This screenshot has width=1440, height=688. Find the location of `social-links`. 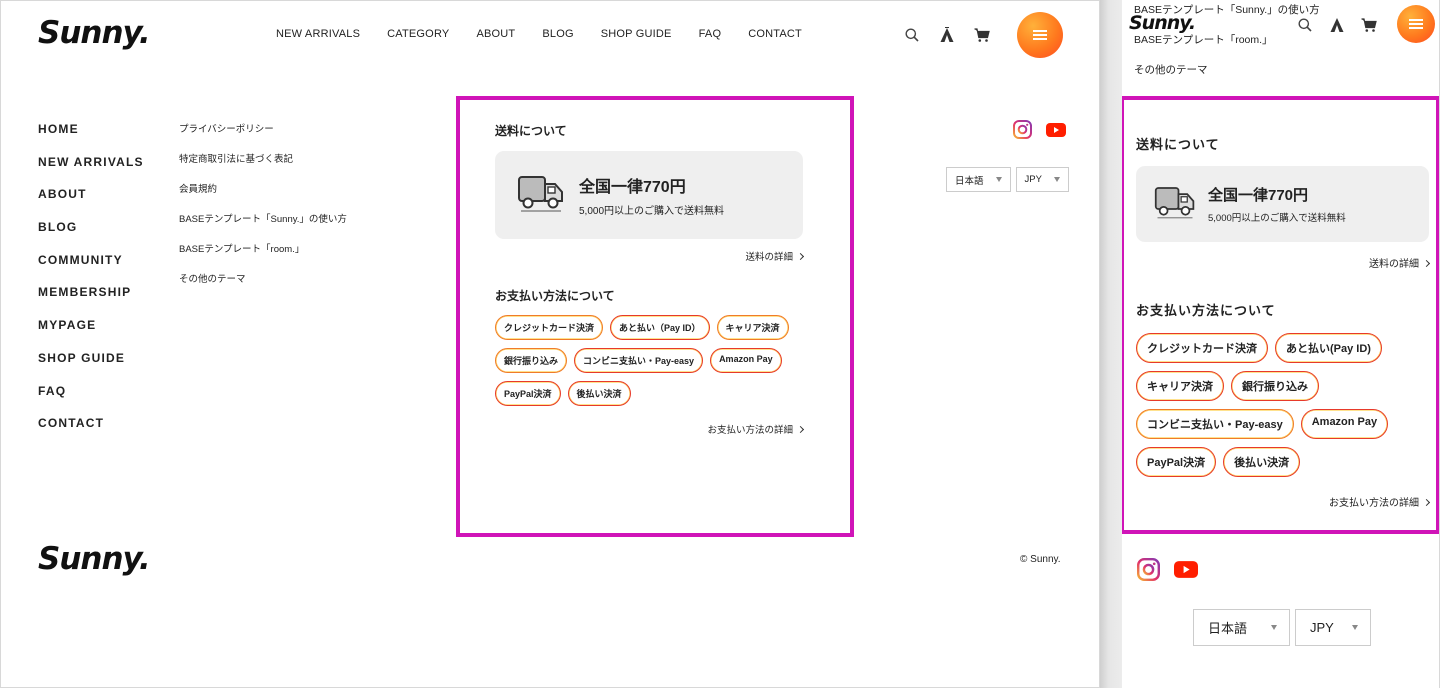

social-links is located at coordinates (1039, 132).